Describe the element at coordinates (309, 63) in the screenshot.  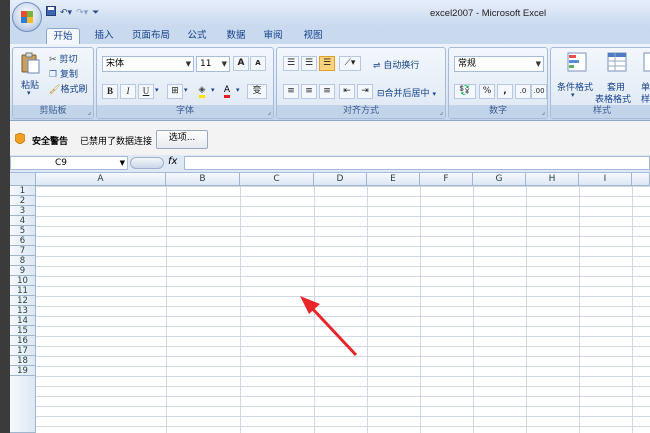
I see `align-middle-button: ☰` at that location.